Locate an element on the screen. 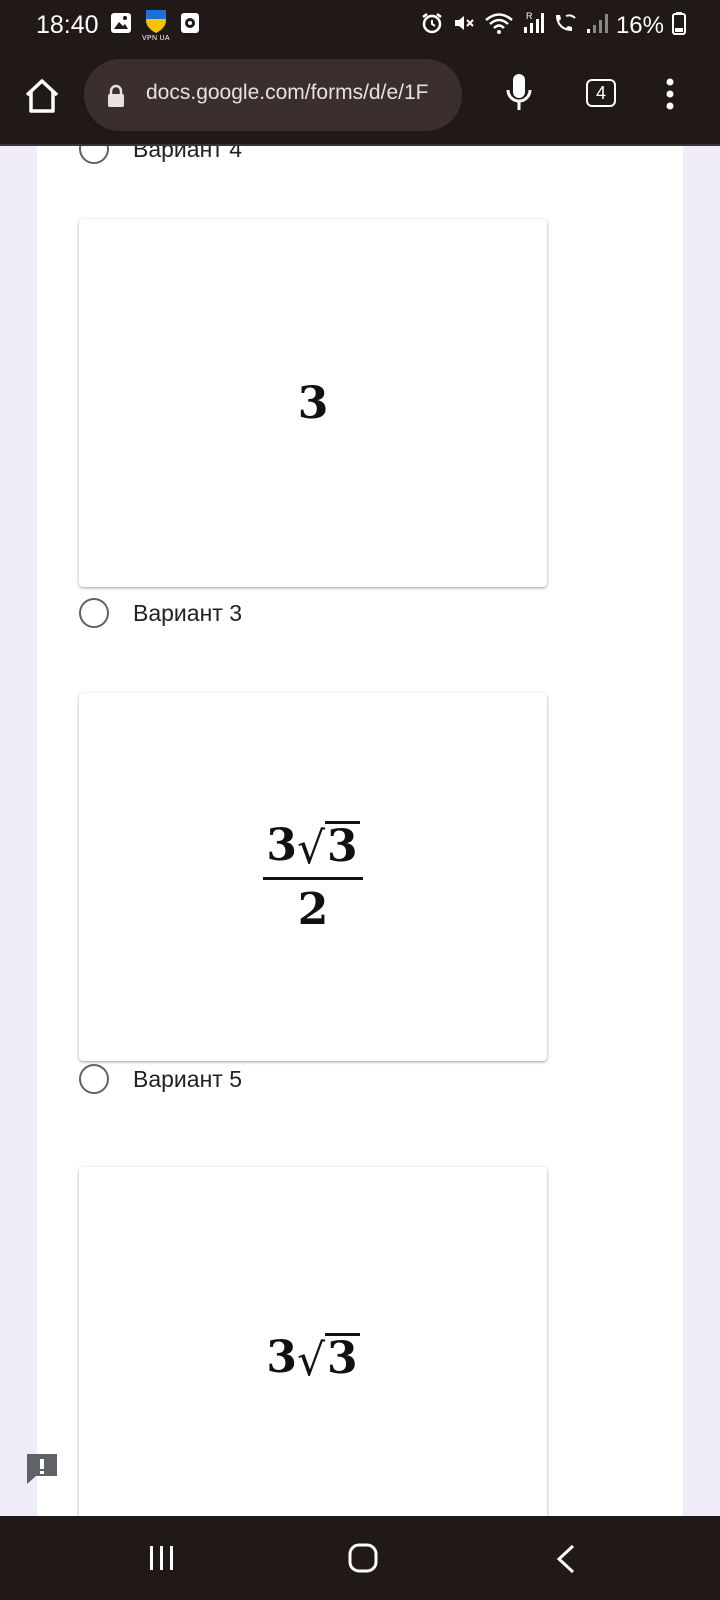 The image size is (720, 1600). back-icon is located at coordinates (566, 1561).